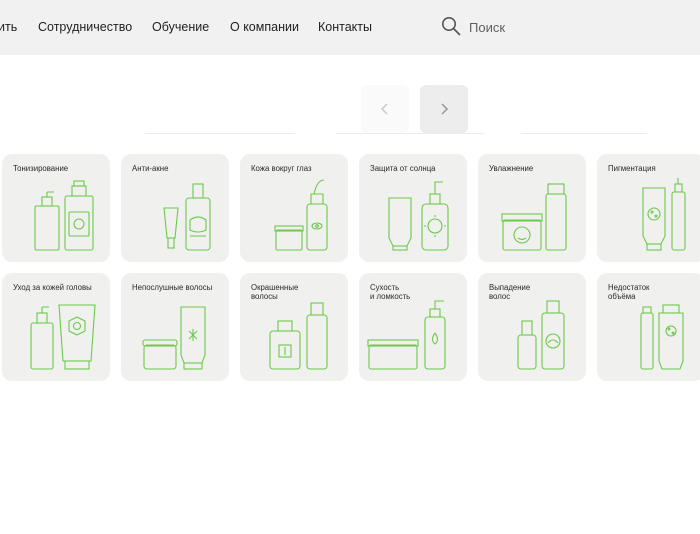 The image size is (700, 534). Describe the element at coordinates (662, 337) in the screenshot. I see `bottle-and-tube-icon` at that location.